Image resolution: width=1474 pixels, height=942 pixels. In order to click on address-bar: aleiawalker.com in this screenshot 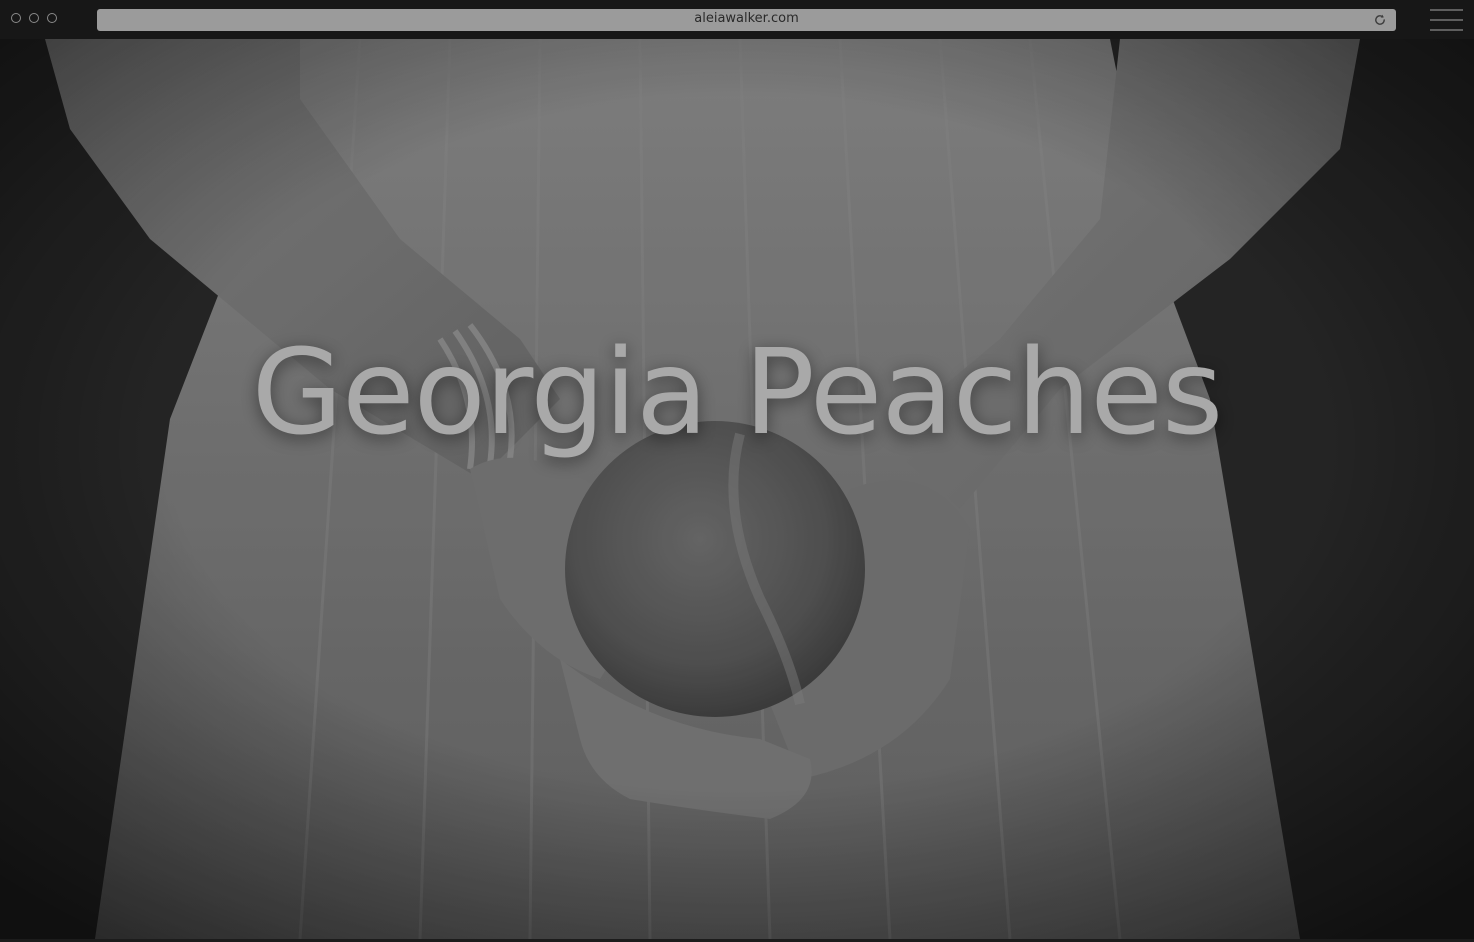, I will do `click(746, 20)`.